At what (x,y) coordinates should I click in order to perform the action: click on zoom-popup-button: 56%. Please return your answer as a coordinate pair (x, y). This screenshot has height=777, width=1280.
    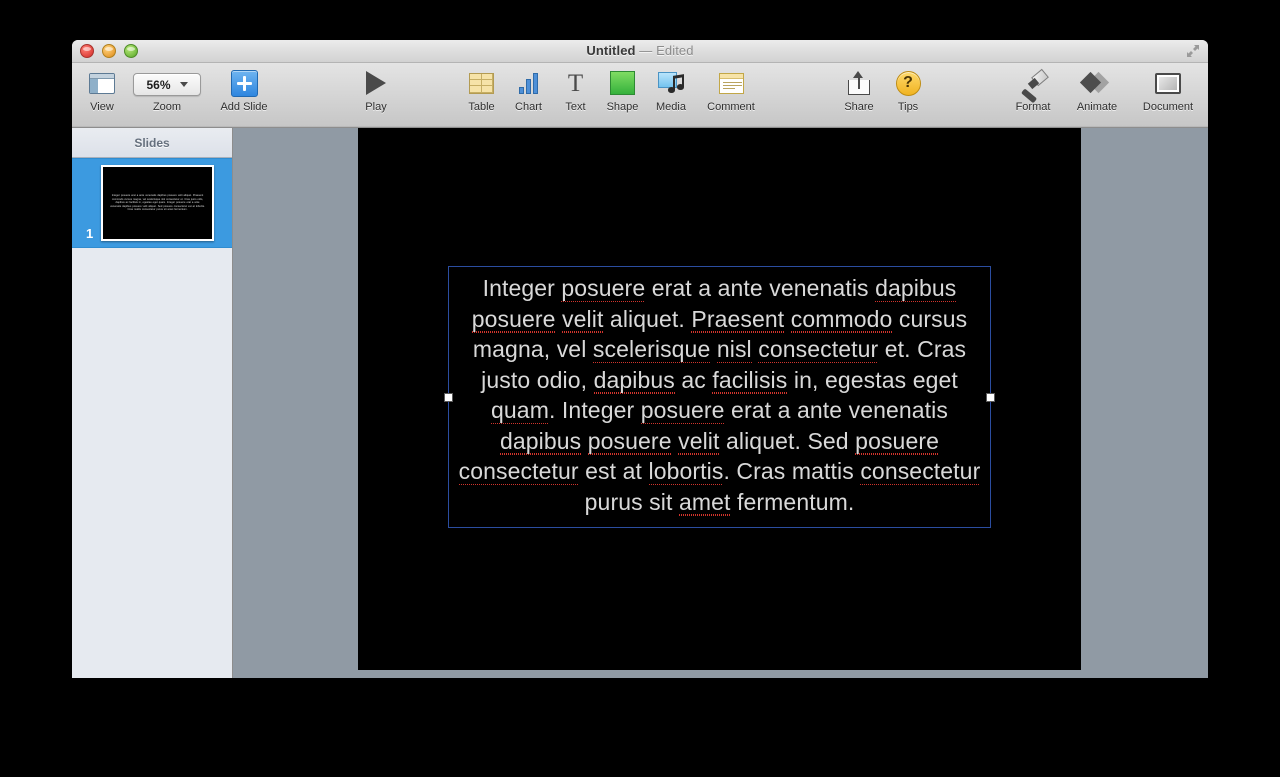
    Looking at the image, I should click on (167, 84).